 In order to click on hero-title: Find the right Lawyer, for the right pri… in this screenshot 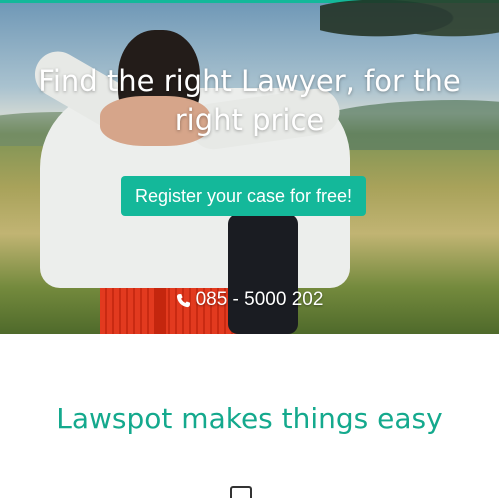, I will do `click(249, 100)`.